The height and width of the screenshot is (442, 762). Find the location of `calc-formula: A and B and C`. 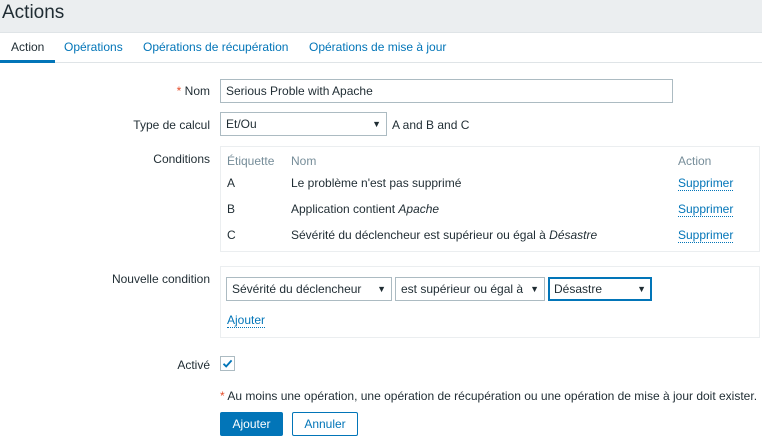

calc-formula: A and B and C is located at coordinates (431, 125).